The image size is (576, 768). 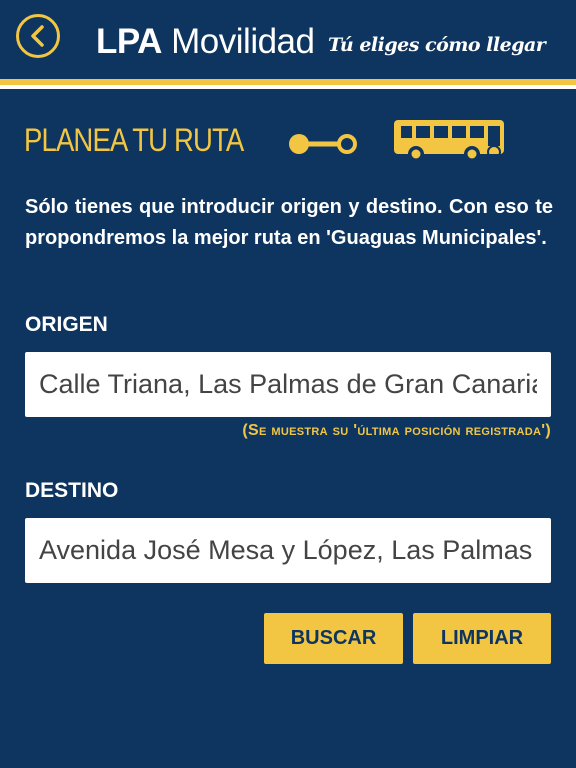 I want to click on route-icon, so click(x=323, y=144).